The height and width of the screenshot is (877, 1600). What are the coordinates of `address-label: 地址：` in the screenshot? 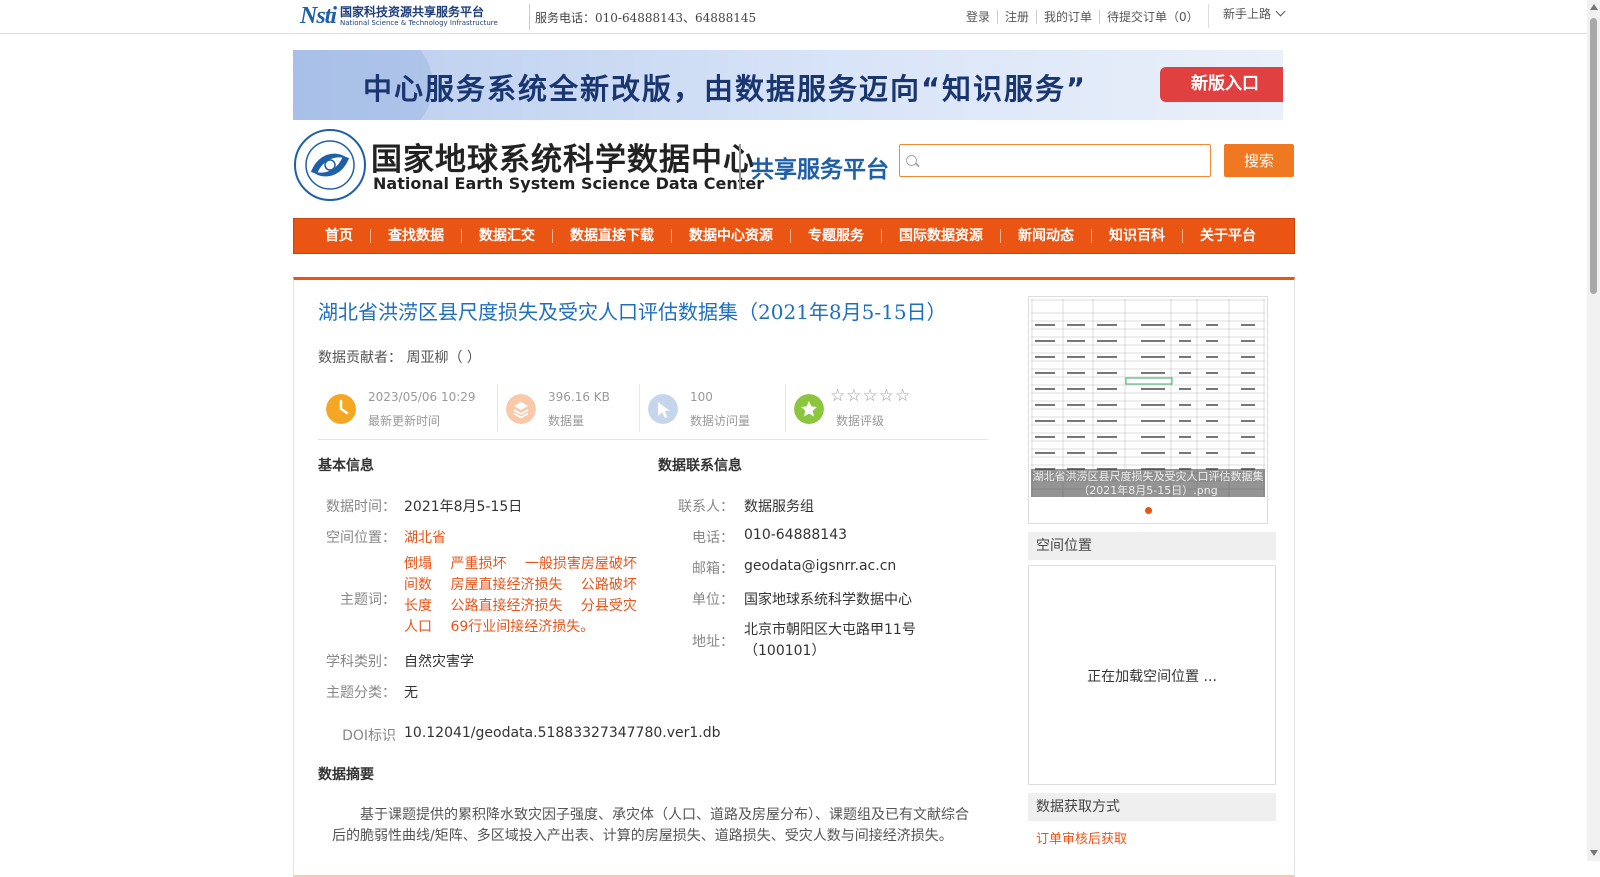 It's located at (713, 642).